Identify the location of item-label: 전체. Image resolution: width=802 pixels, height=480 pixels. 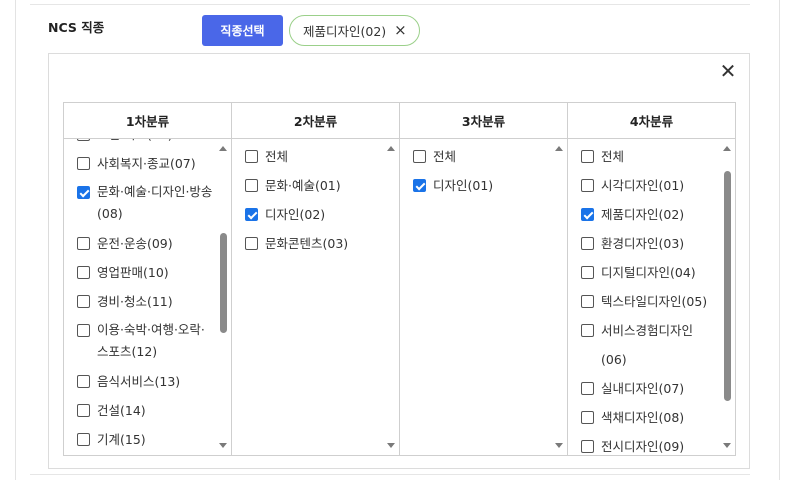
(445, 156).